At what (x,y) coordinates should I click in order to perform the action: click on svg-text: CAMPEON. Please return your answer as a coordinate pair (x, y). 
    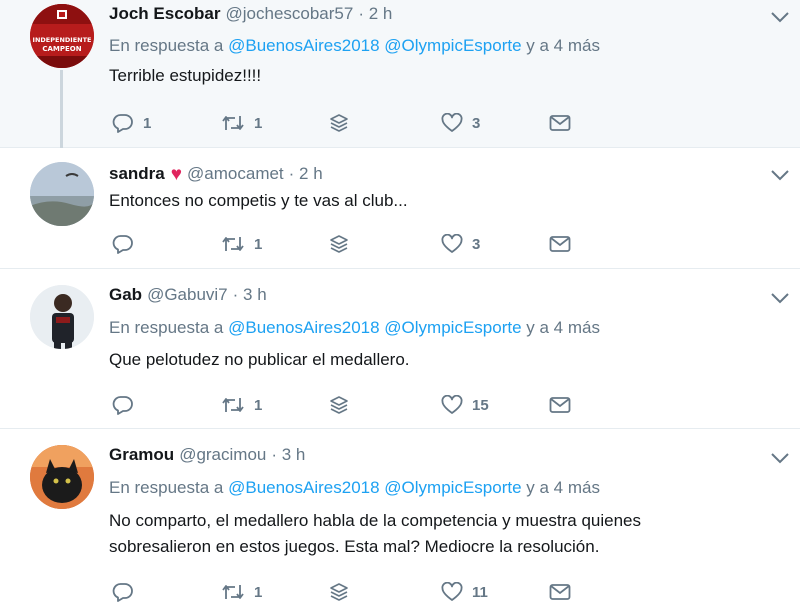
    Looking at the image, I should click on (61, 49).